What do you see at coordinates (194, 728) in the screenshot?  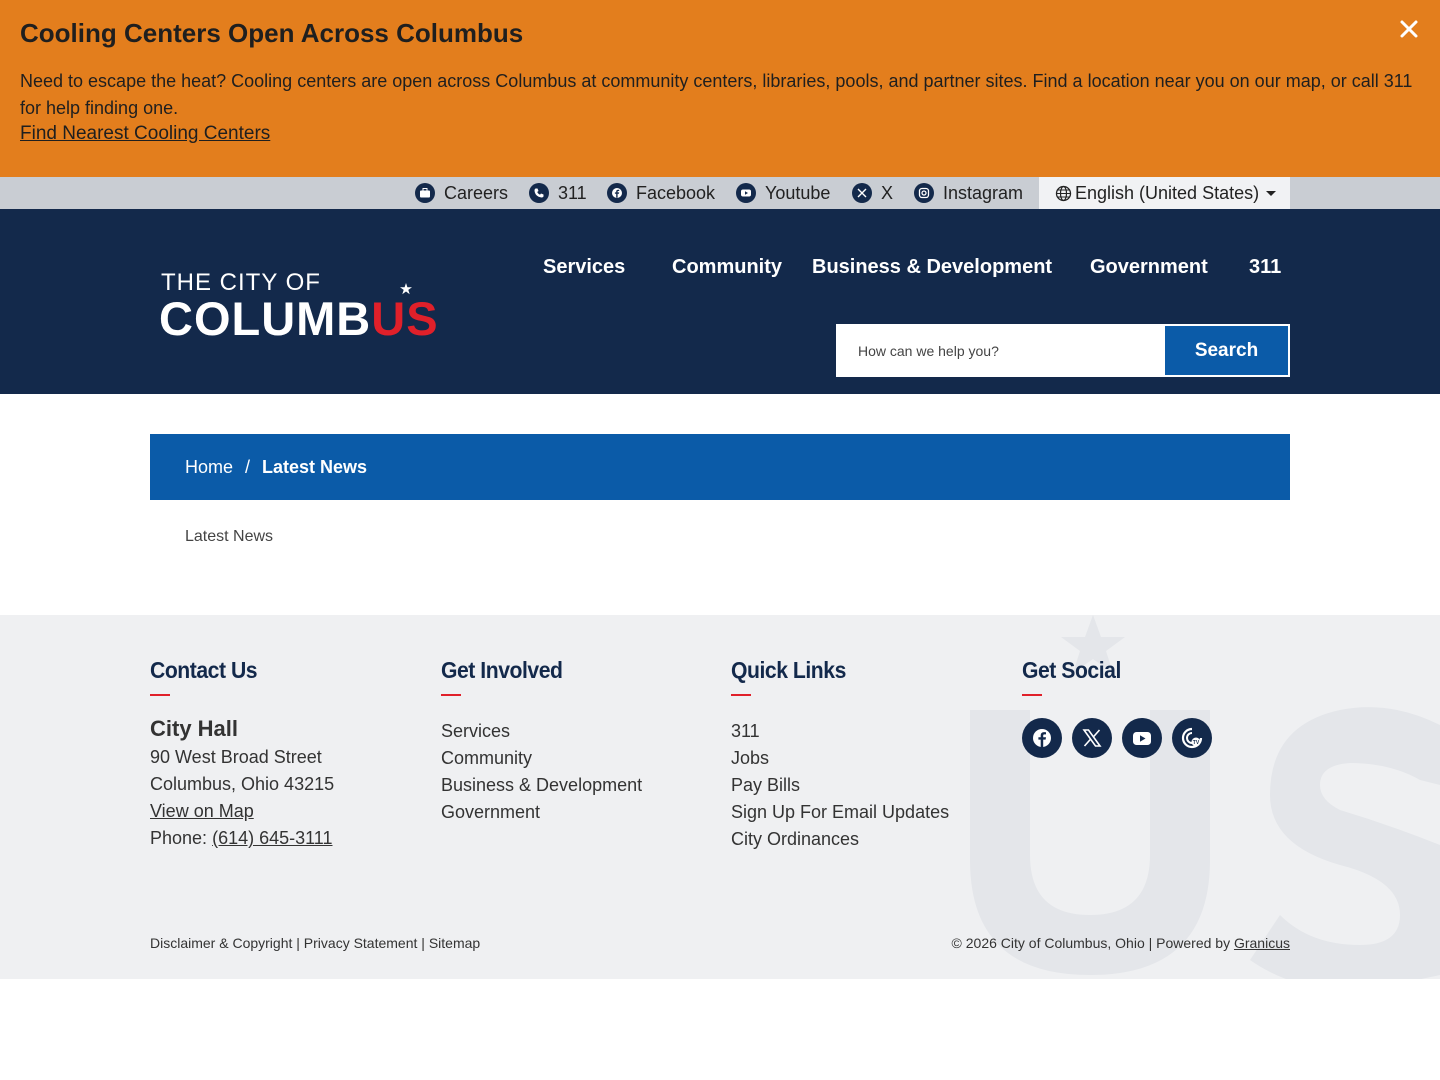 I see `contact-name: City Hall` at bounding box center [194, 728].